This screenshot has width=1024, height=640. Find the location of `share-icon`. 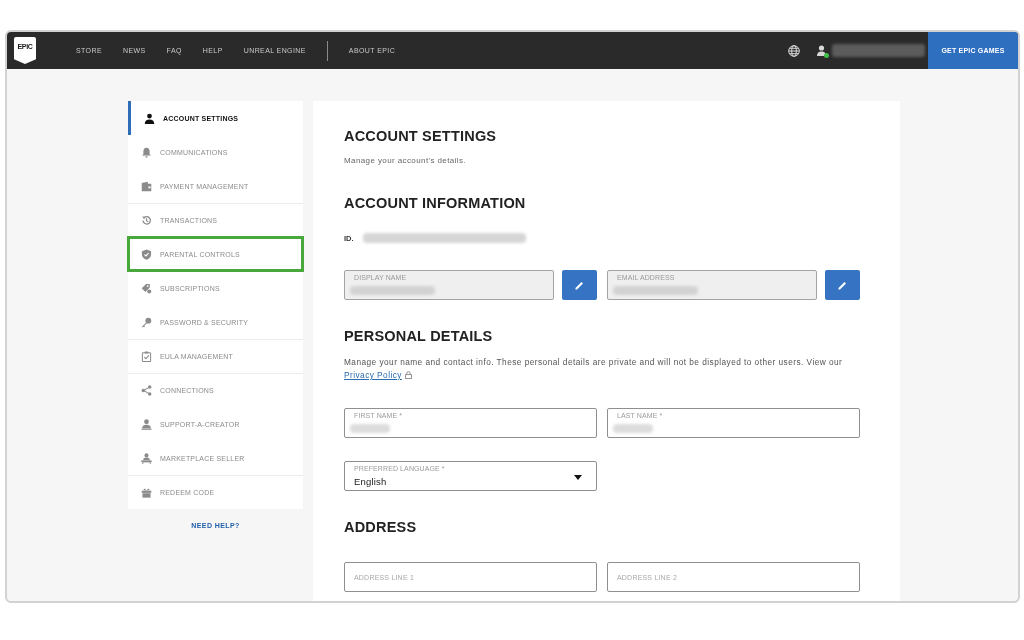

share-icon is located at coordinates (146, 390).